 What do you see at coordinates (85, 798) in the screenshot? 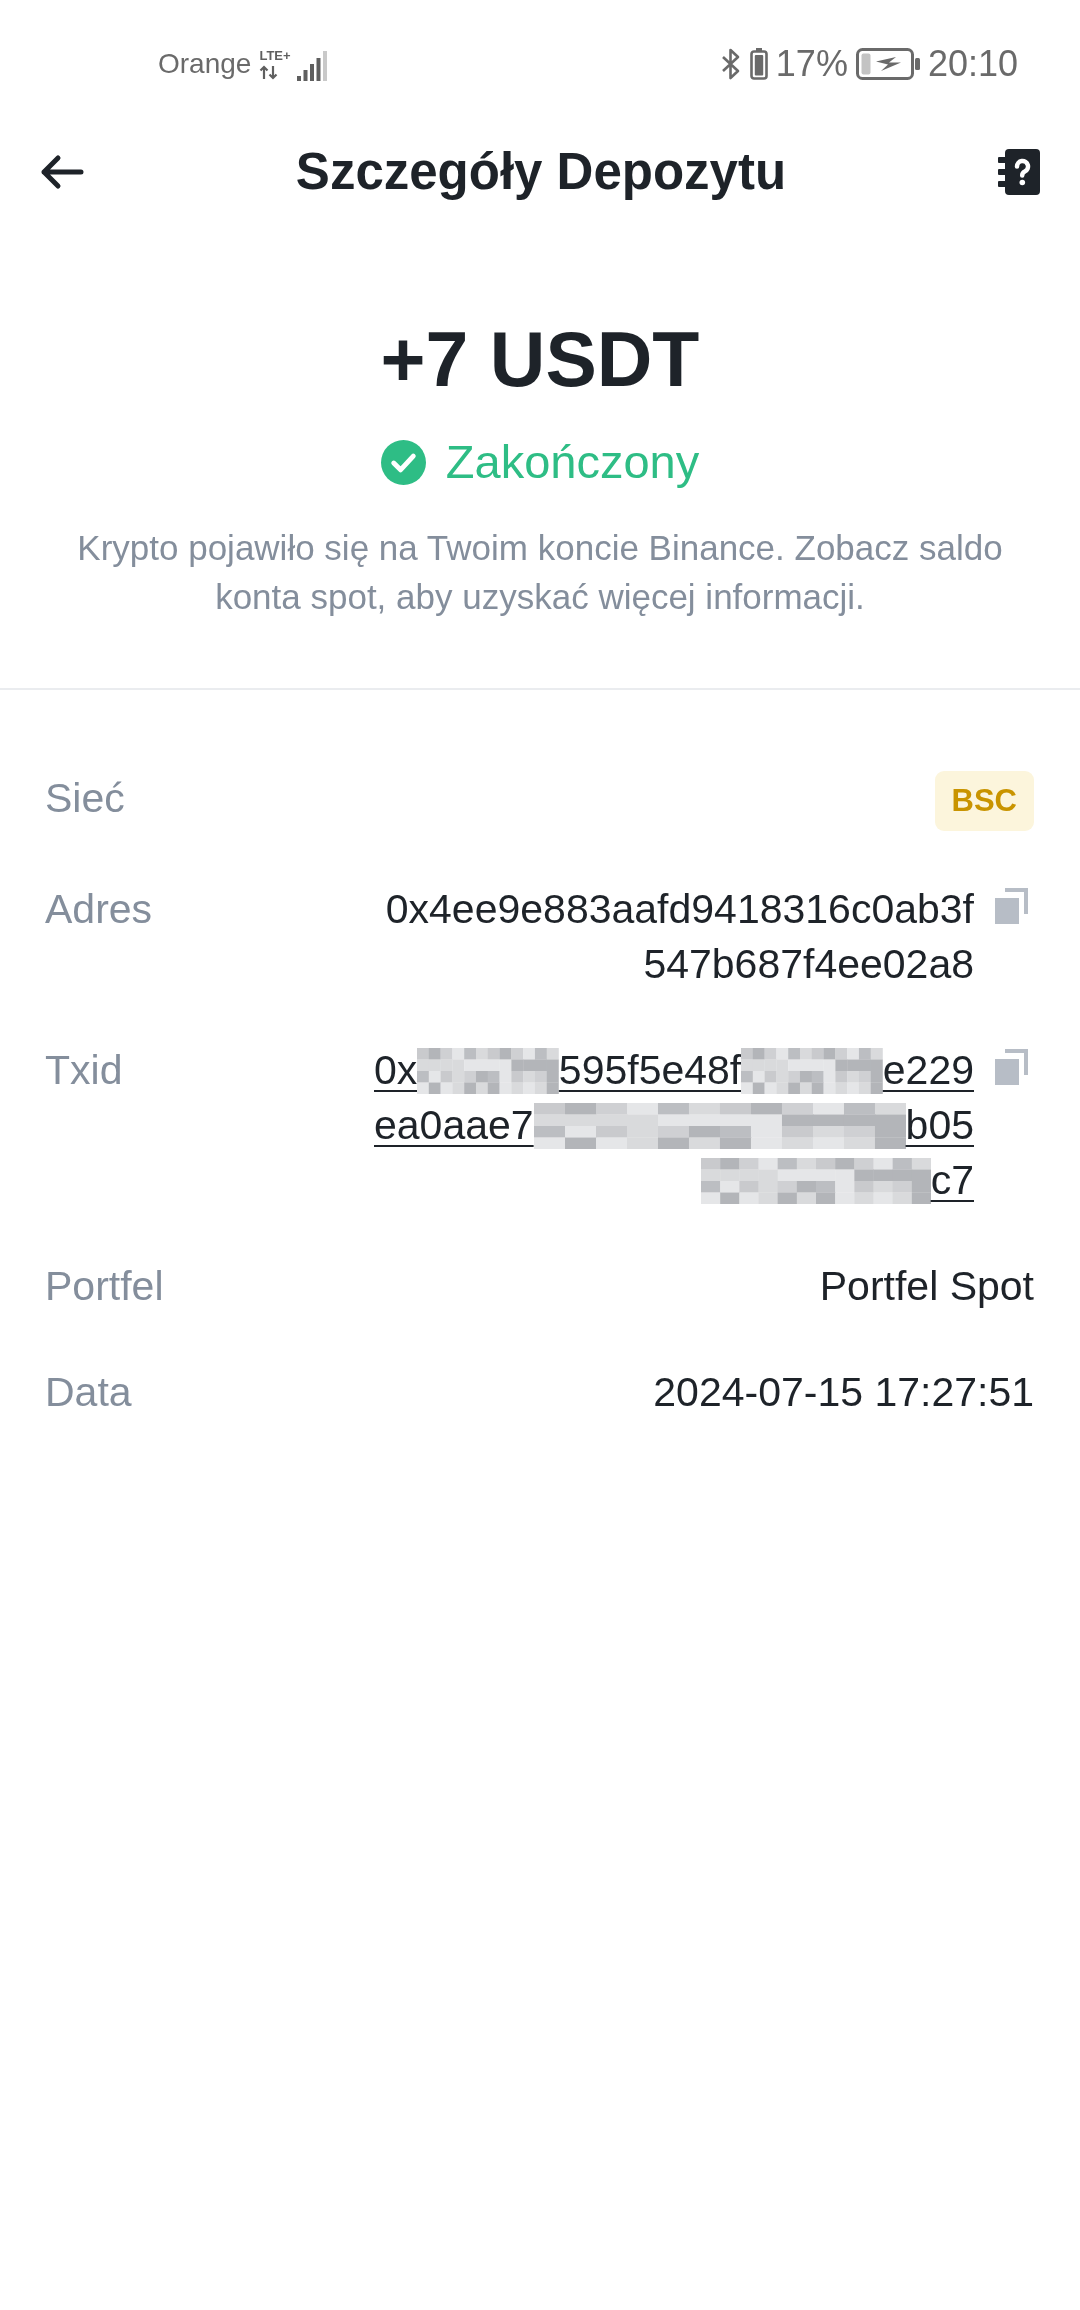
I see `detail-label: Sieć` at bounding box center [85, 798].